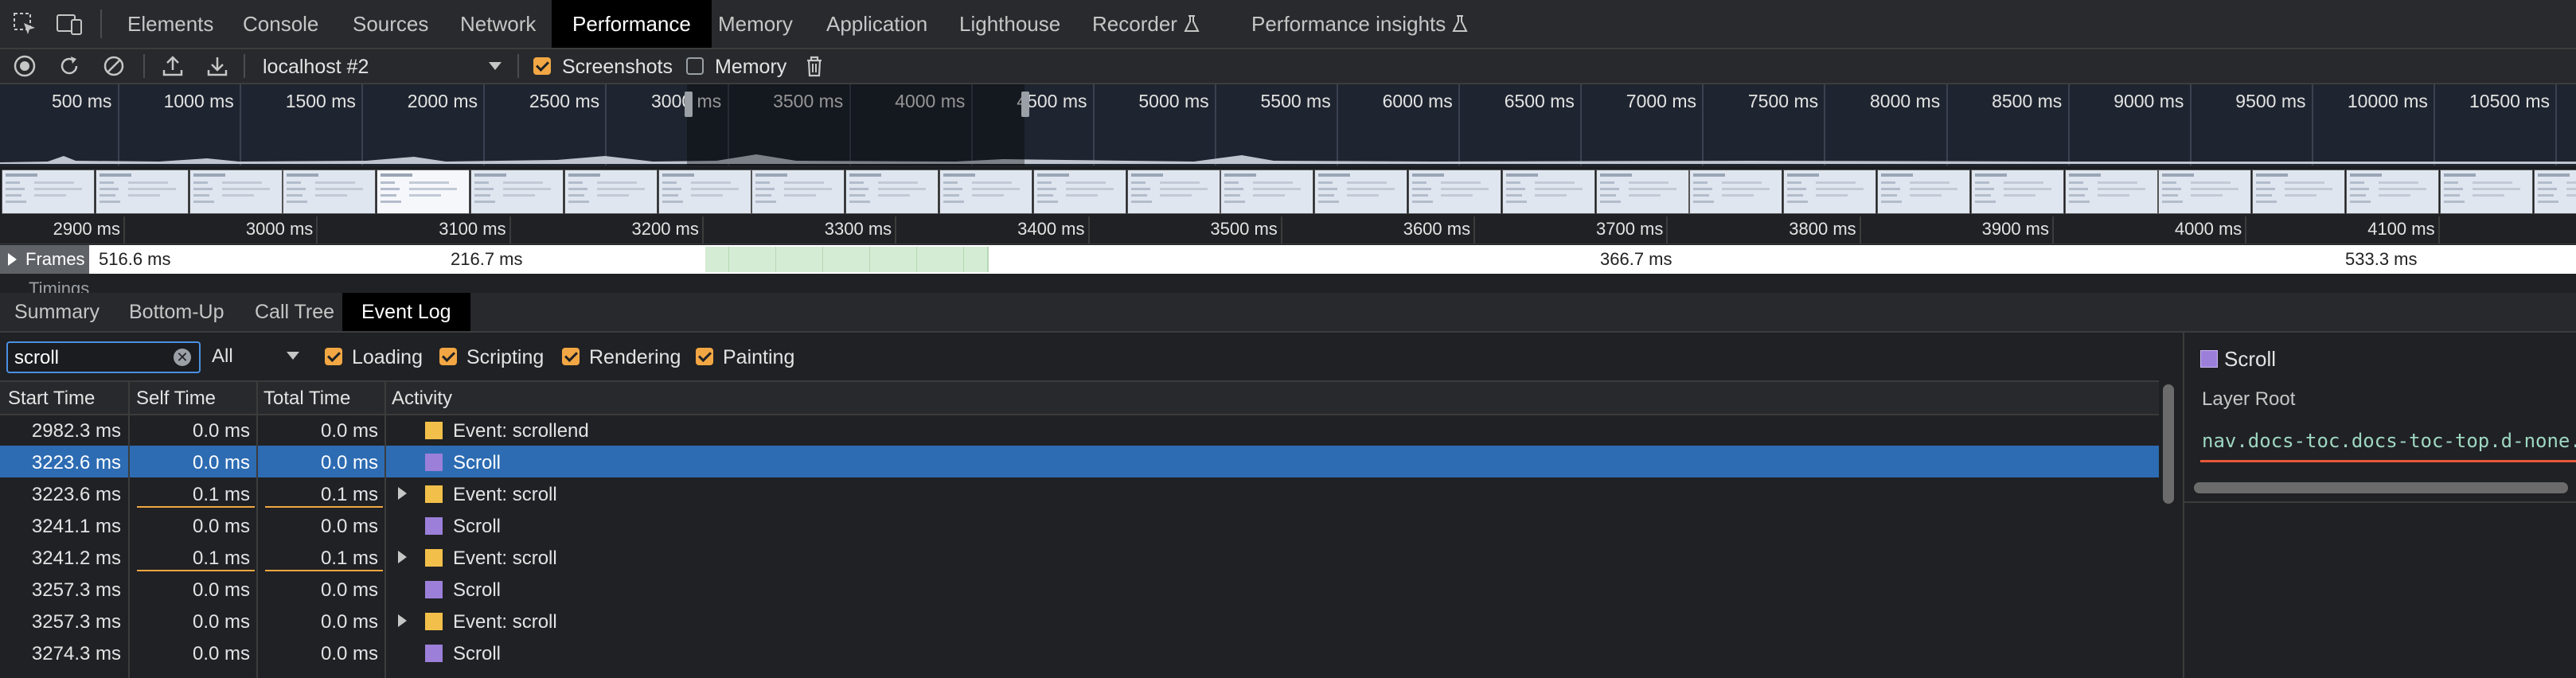  What do you see at coordinates (1009, 24) in the screenshot?
I see `tab-lighthouse: Lighthouse` at bounding box center [1009, 24].